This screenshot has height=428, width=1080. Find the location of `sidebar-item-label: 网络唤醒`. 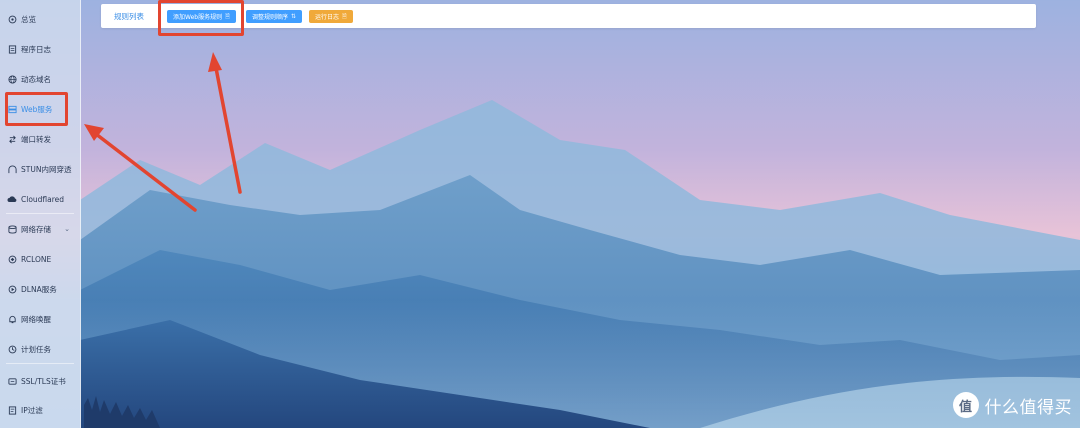

sidebar-item-label: 网络唤醒 is located at coordinates (36, 319).